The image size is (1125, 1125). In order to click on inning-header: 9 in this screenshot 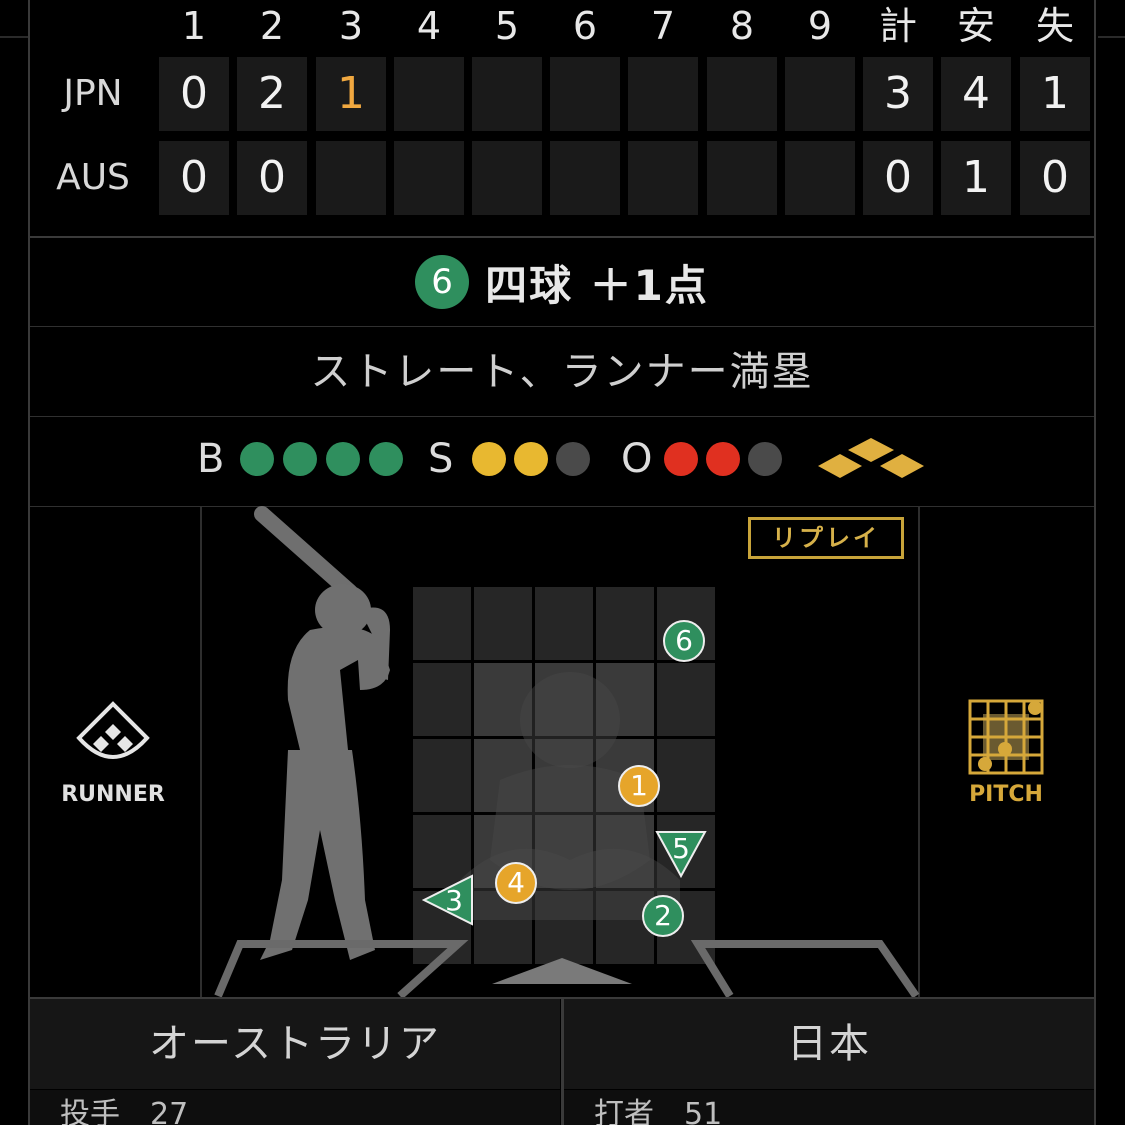, I will do `click(820, 26)`.